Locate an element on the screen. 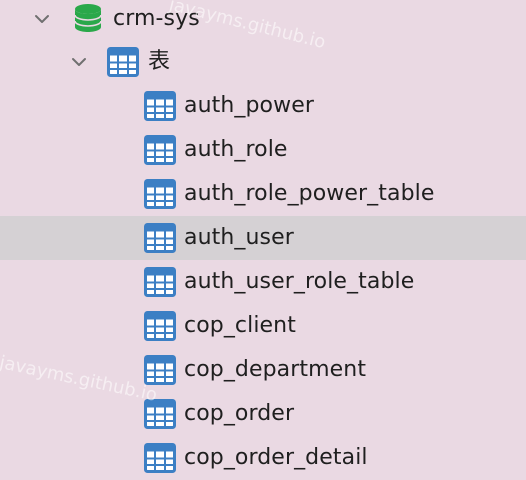 The width and height of the screenshot is (526, 480). tree-row-table: auth_role is located at coordinates (263, 150).